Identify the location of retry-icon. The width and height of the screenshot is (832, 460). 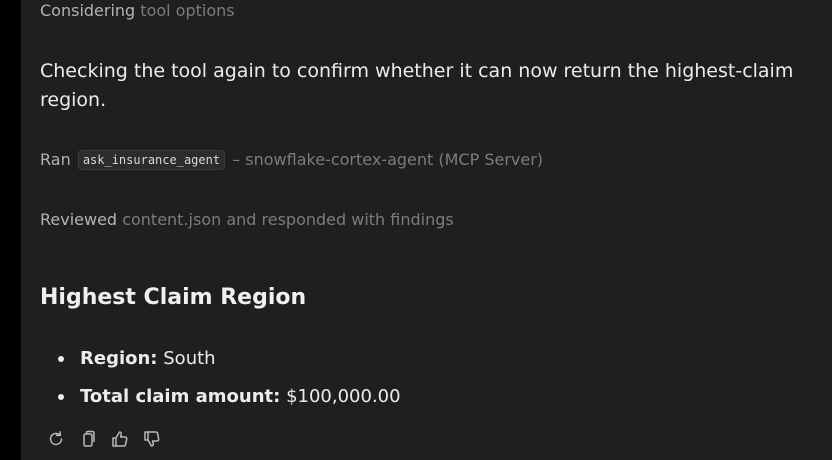
(56, 438).